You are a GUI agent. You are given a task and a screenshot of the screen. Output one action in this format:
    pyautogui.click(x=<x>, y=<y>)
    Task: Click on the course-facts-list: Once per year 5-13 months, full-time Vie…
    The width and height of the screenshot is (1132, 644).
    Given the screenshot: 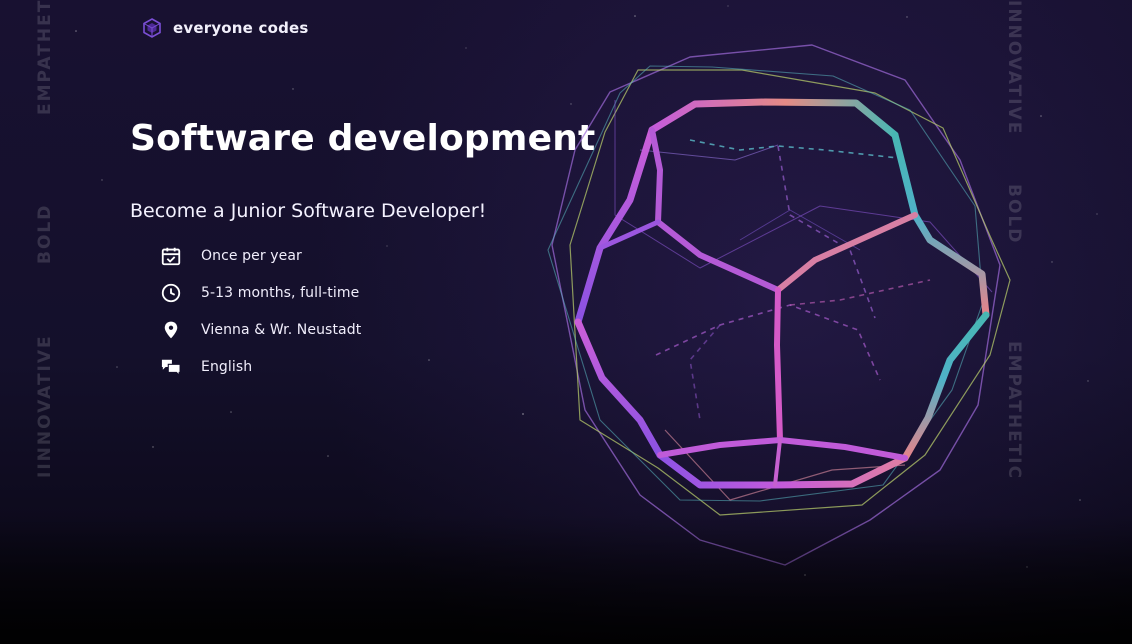 What is the action you would take?
    pyautogui.click(x=259, y=311)
    